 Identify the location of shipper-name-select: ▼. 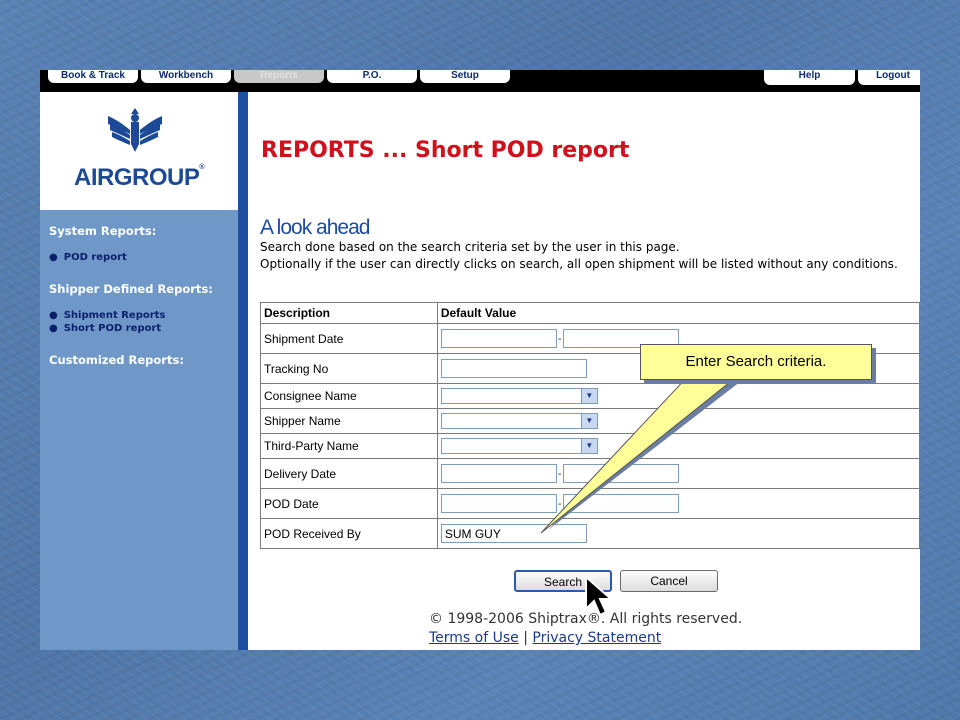
(519, 421).